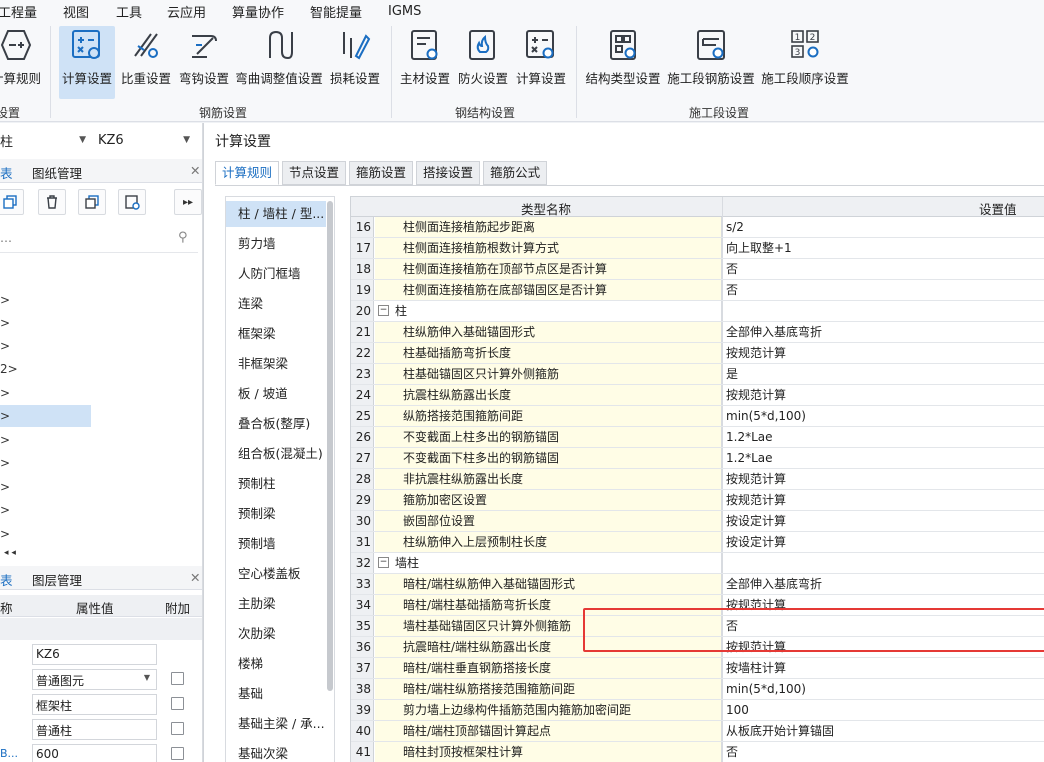 The width and height of the screenshot is (1044, 762). Describe the element at coordinates (94, 753) in the screenshot. I see `section-width-field: 600` at that location.